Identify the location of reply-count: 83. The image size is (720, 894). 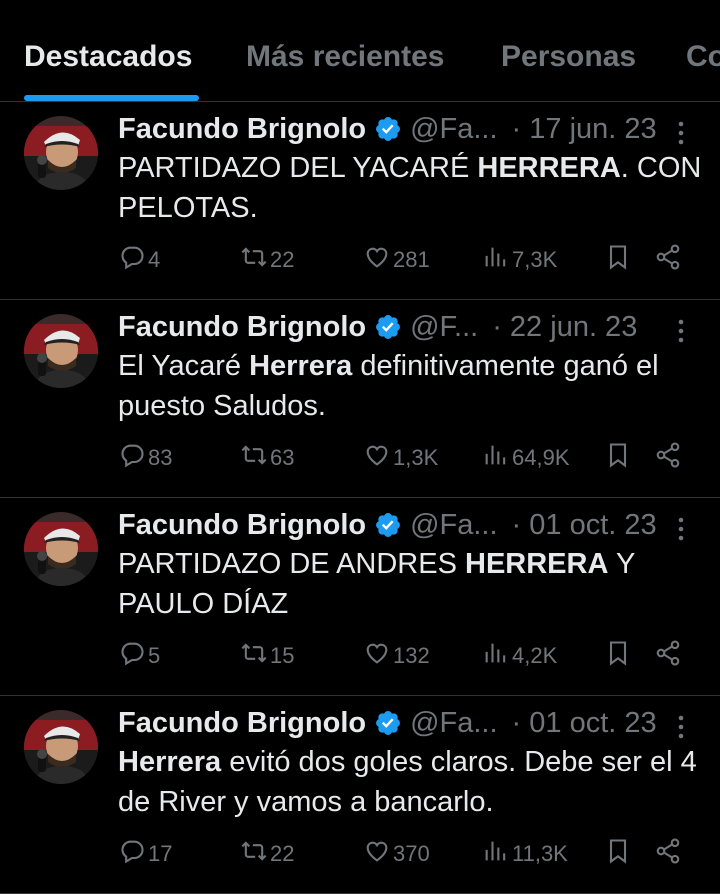
(160, 457).